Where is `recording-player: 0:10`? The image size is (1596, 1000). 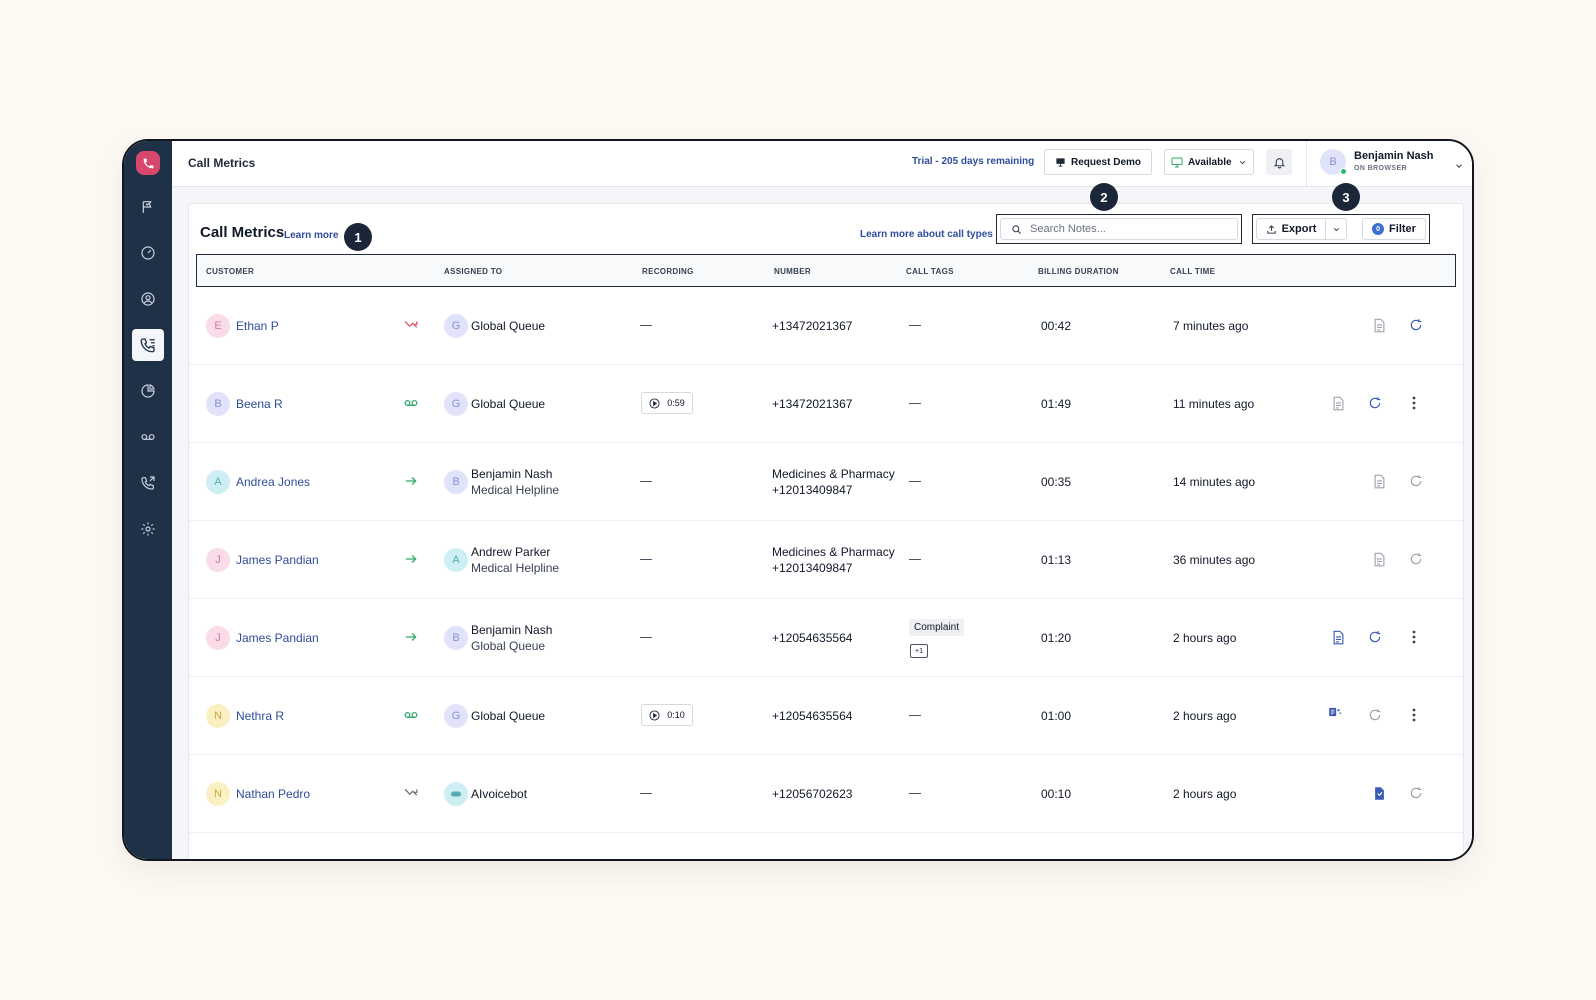
recording-player: 0:10 is located at coordinates (667, 715).